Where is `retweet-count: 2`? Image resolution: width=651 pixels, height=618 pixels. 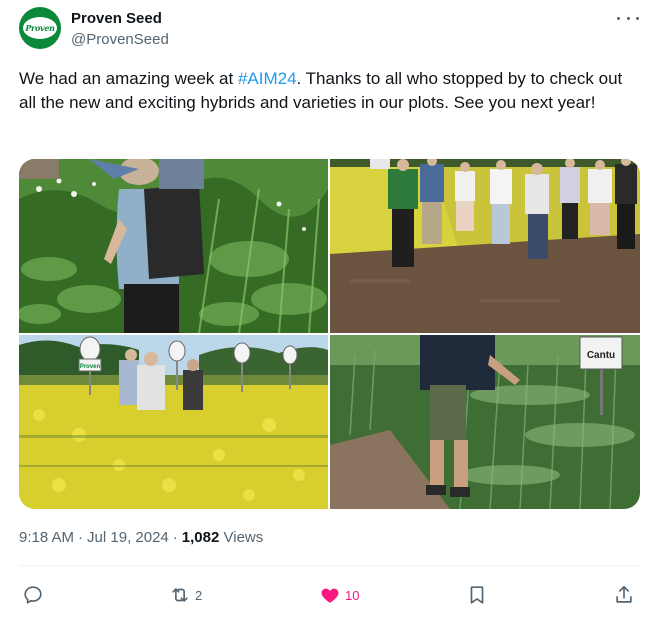
retweet-count: 2 is located at coordinates (199, 595).